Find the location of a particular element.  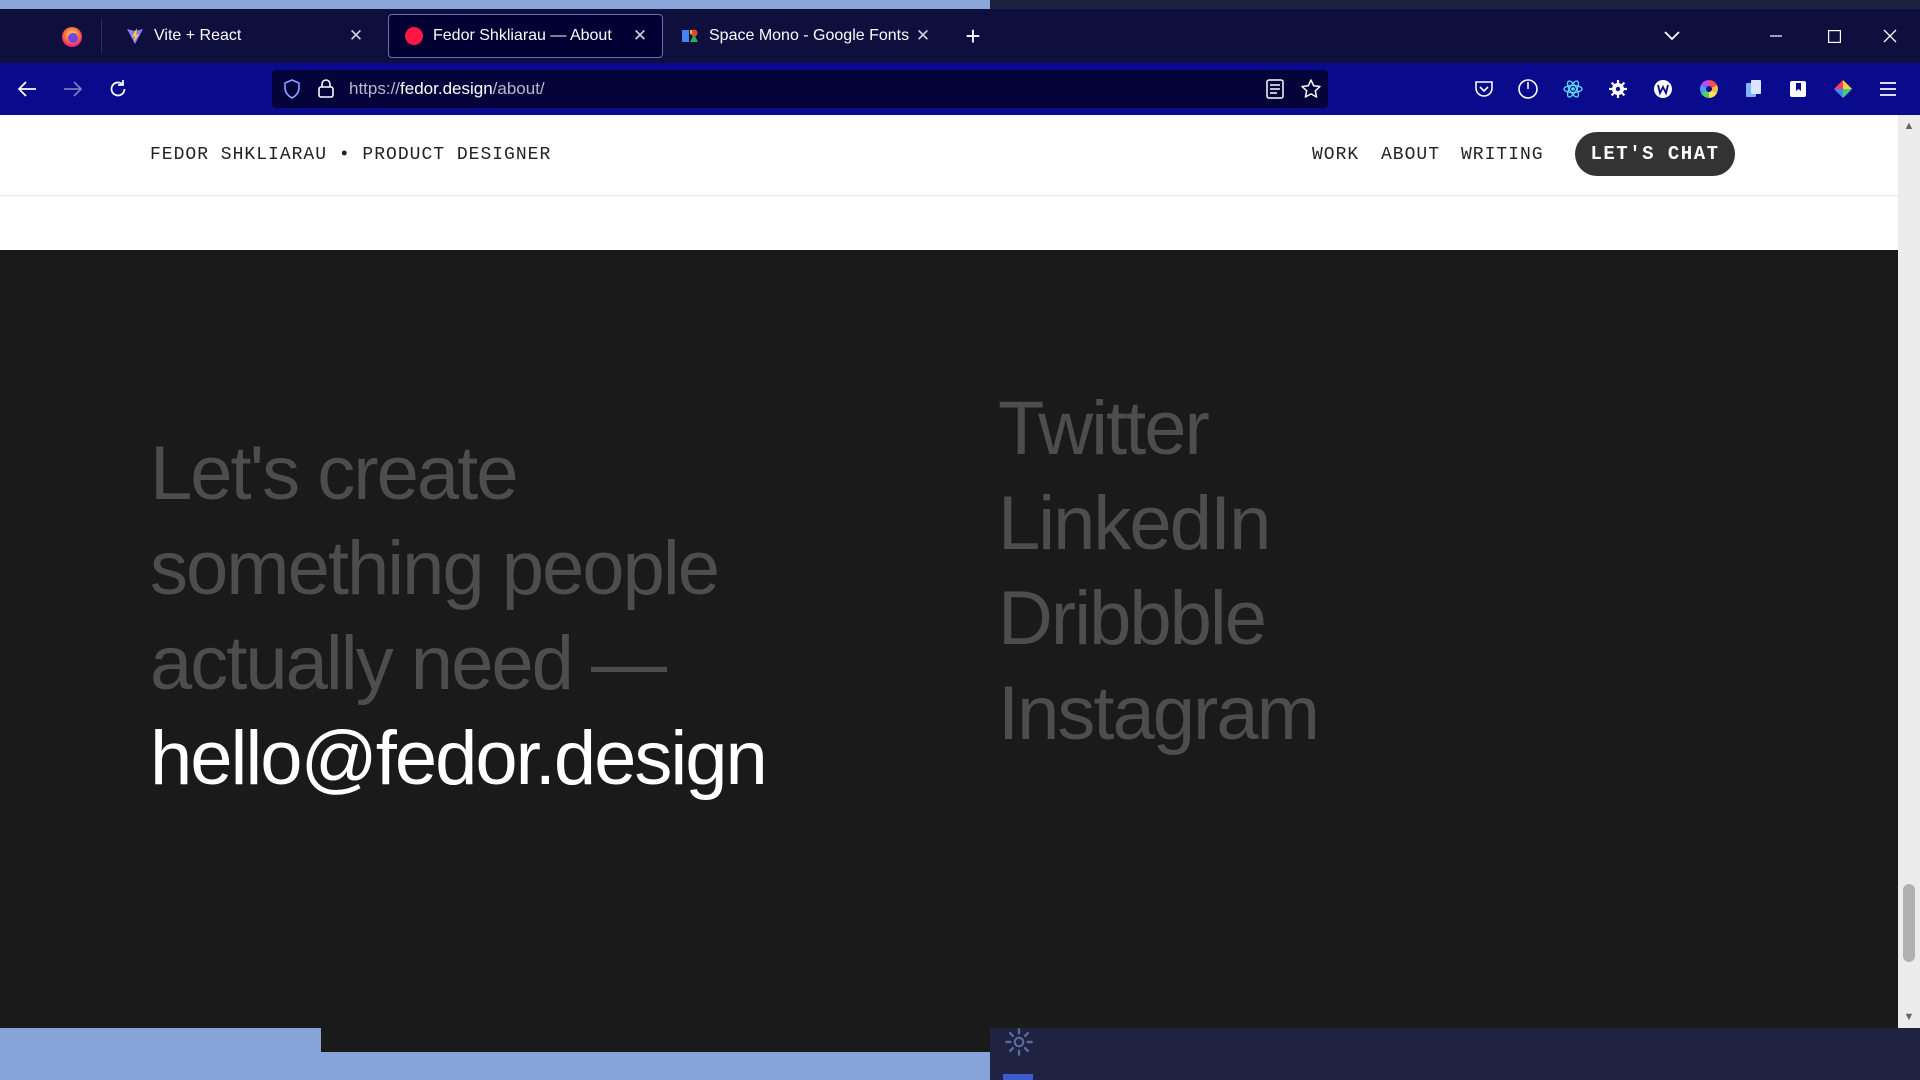

firefox-logo-icon is located at coordinates (72, 37).